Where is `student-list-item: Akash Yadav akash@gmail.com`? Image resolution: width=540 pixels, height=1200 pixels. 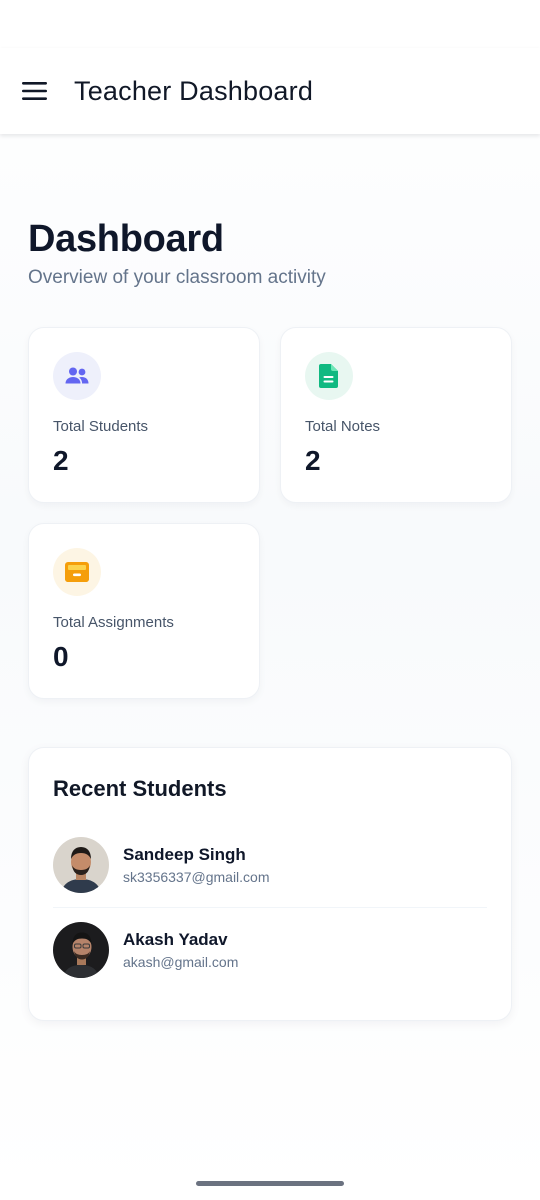 student-list-item: Akash Yadav akash@gmail.com is located at coordinates (270, 949).